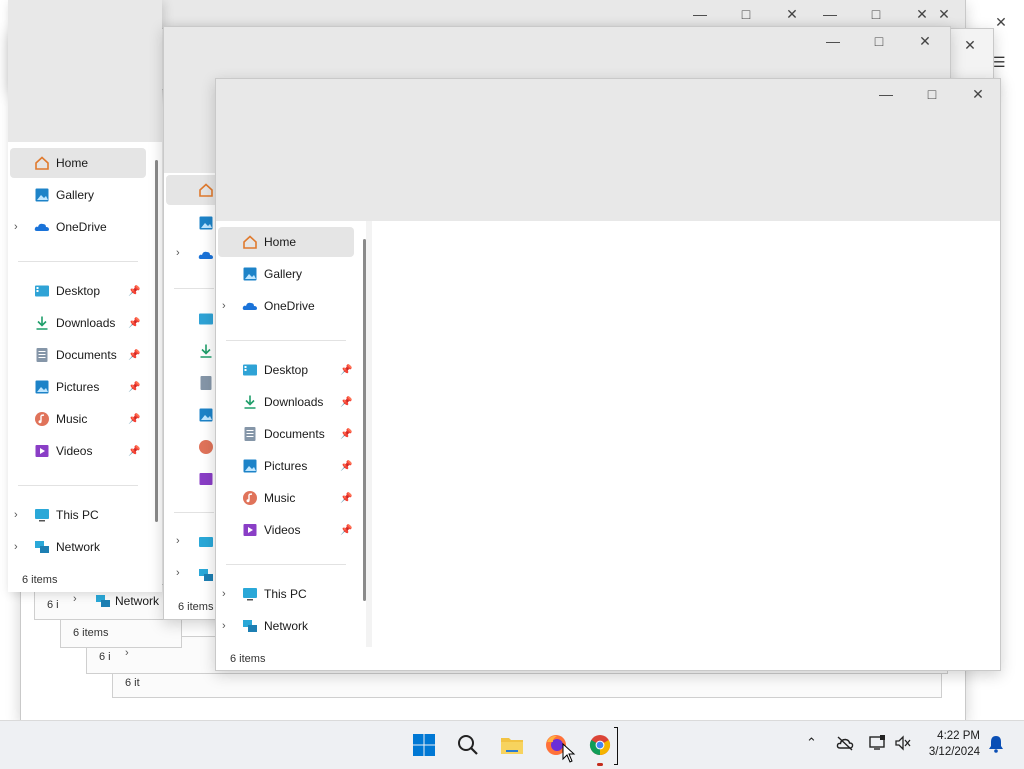  What do you see at coordinates (468, 745) in the screenshot?
I see `search-button` at bounding box center [468, 745].